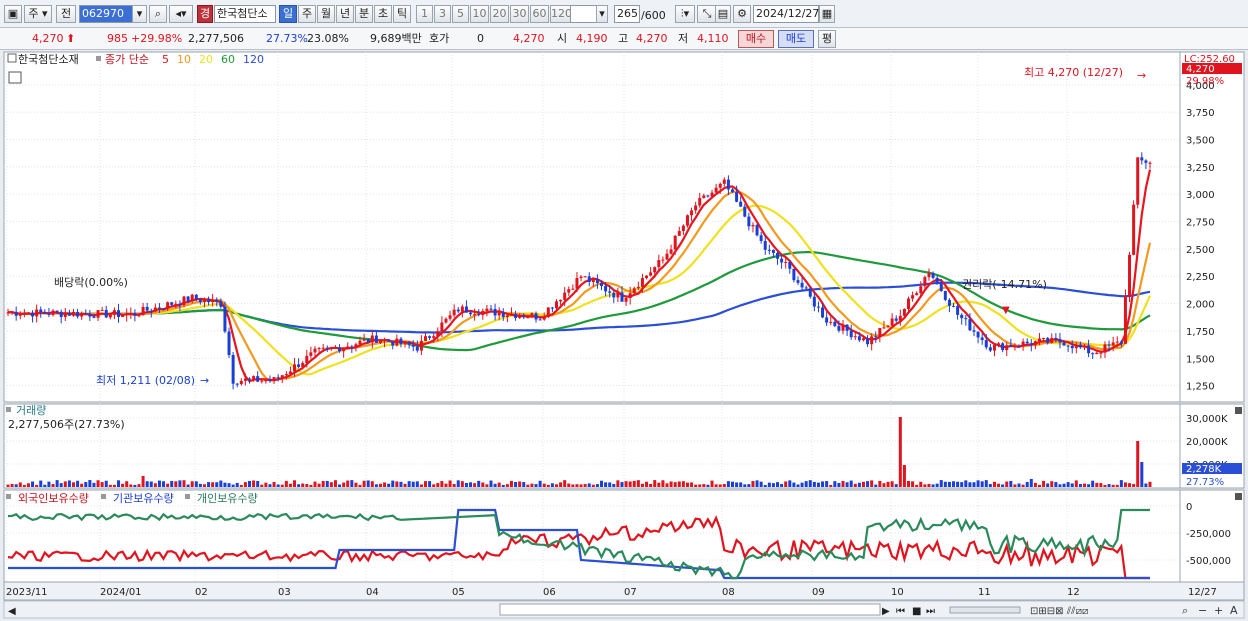  What do you see at coordinates (1208, 534) in the screenshot?
I see `holdings-axis-label: -250,000` at bounding box center [1208, 534].